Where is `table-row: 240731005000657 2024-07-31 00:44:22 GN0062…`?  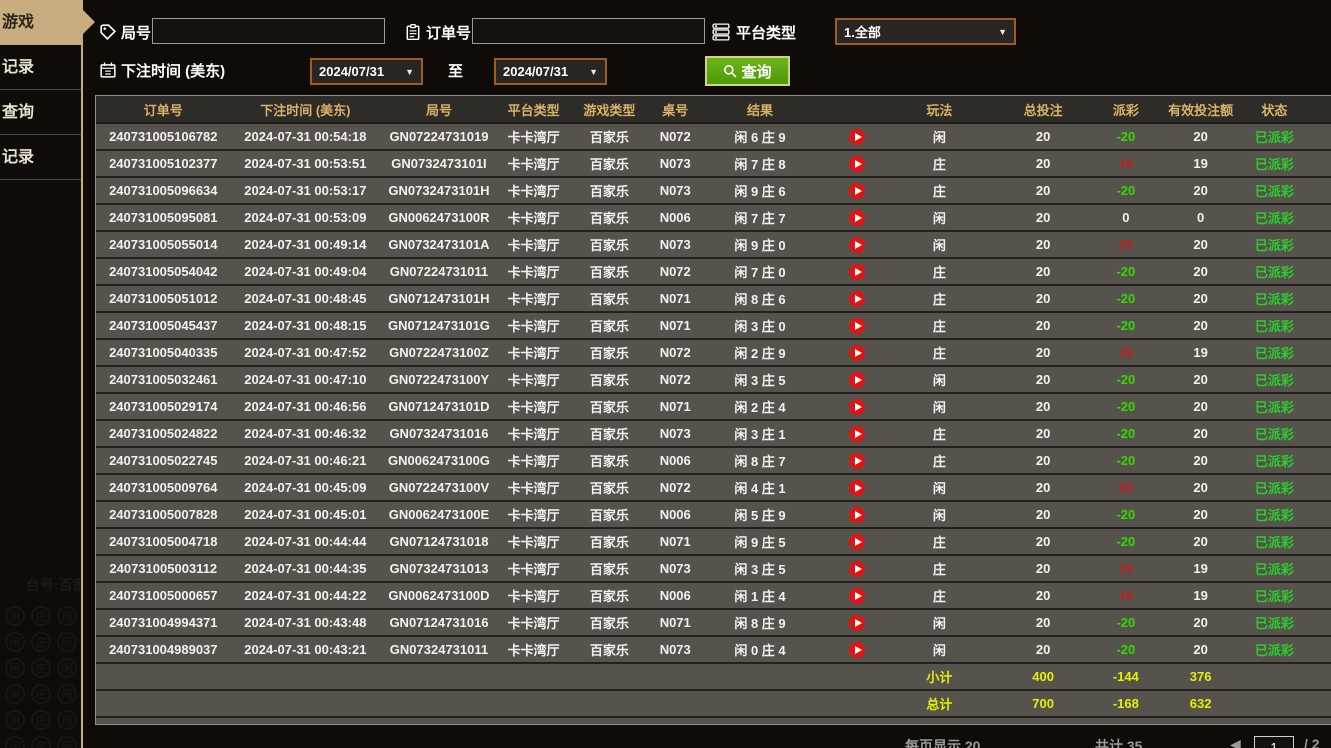
table-row: 240731005000657 2024-07-31 00:44:22 GN0062… is located at coordinates (713, 596).